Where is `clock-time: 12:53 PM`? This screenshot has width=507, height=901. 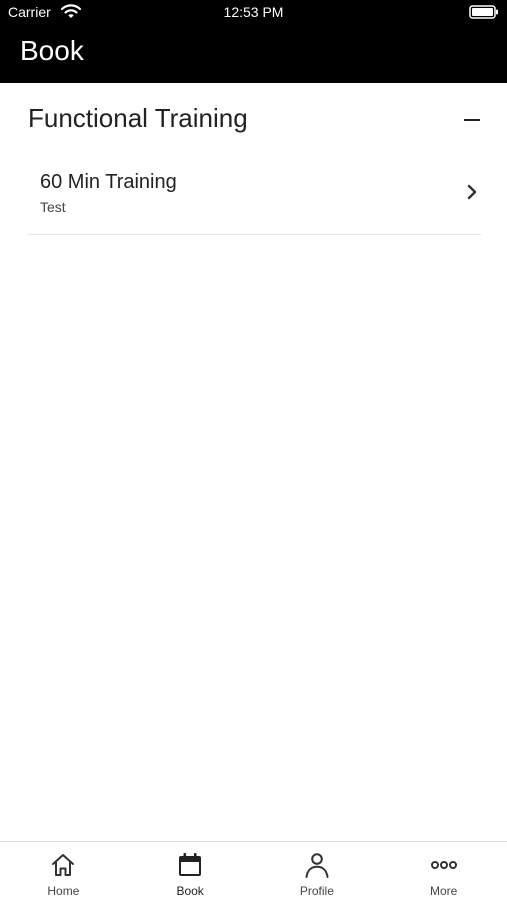 clock-time: 12:53 PM is located at coordinates (253, 12).